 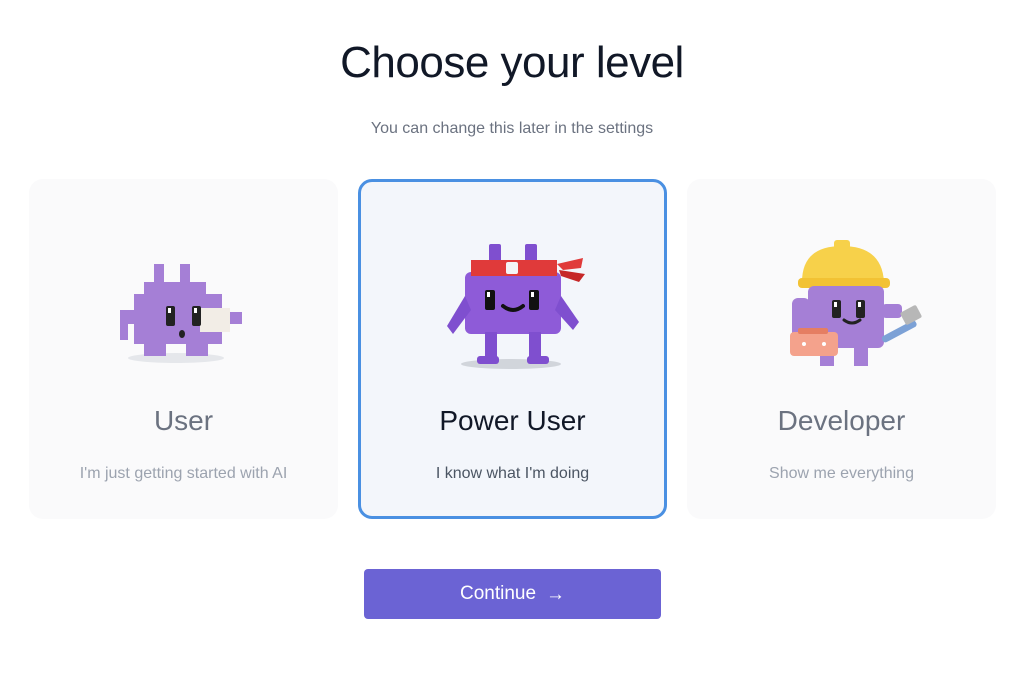 I want to click on level-card-title: User, so click(x=183, y=420).